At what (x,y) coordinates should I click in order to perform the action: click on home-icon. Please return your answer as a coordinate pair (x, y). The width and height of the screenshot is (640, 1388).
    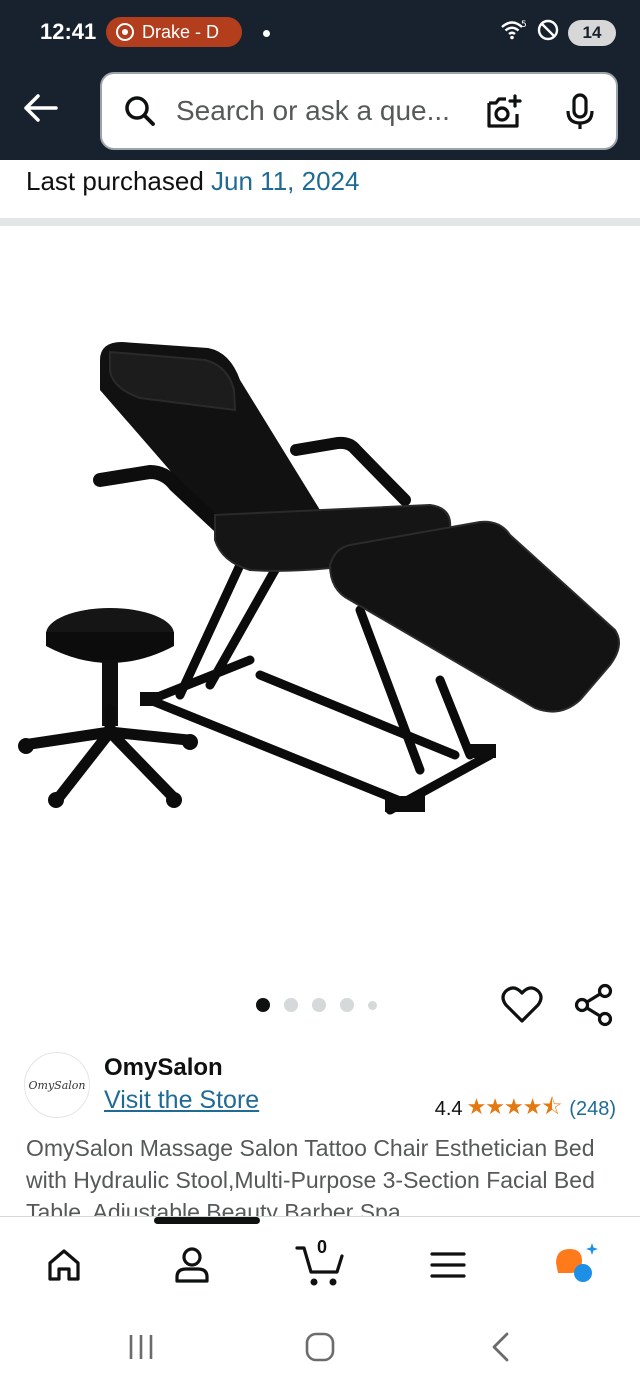
    Looking at the image, I should click on (64, 1265).